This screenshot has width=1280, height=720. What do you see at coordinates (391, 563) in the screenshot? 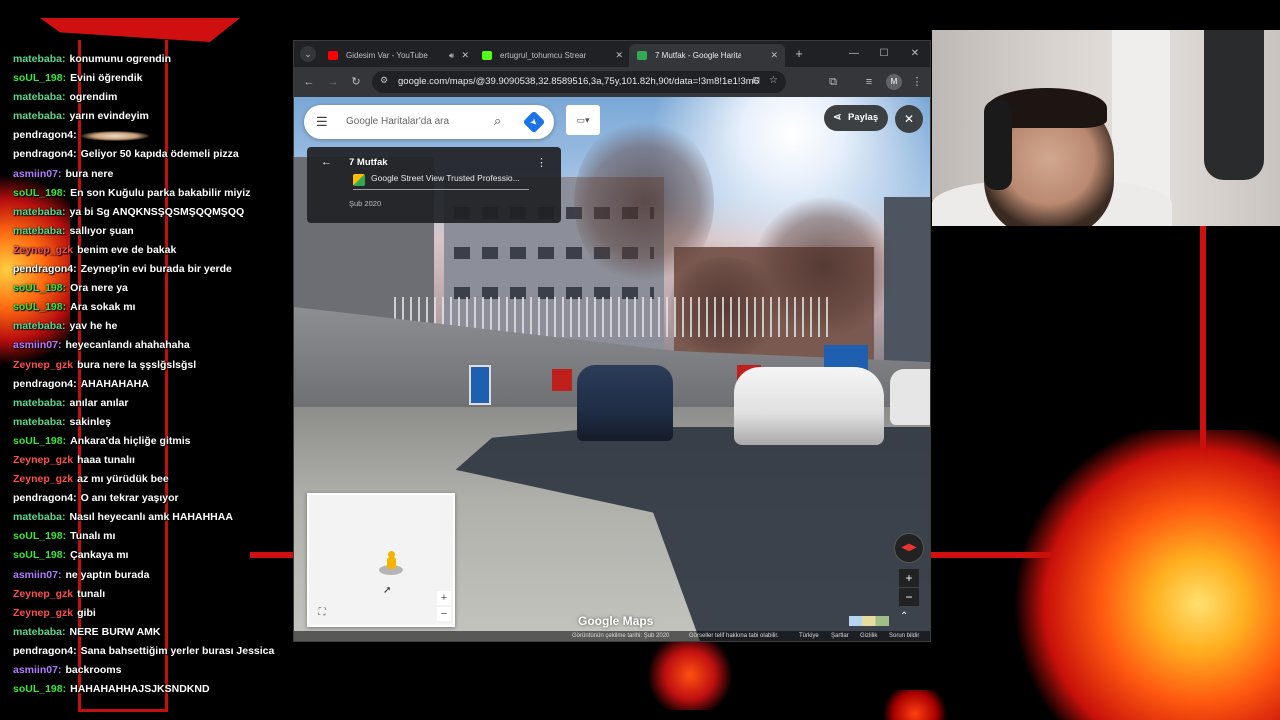
I see `pegman-icon` at bounding box center [391, 563].